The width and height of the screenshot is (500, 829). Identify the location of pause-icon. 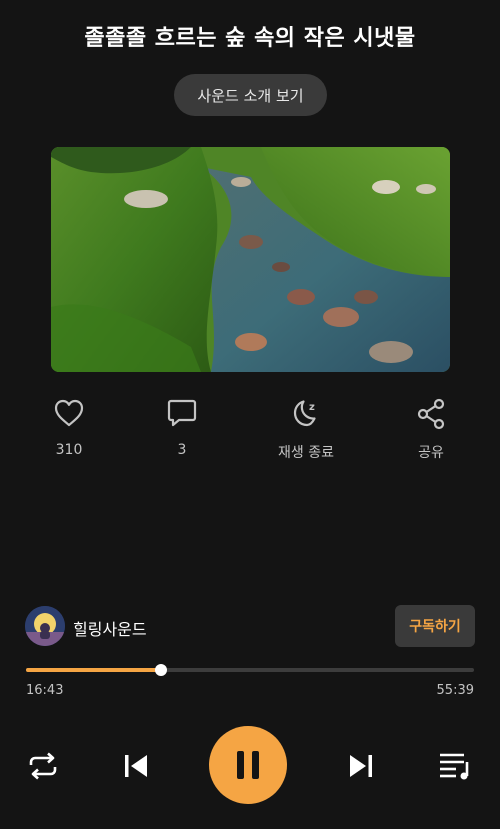
(248, 765).